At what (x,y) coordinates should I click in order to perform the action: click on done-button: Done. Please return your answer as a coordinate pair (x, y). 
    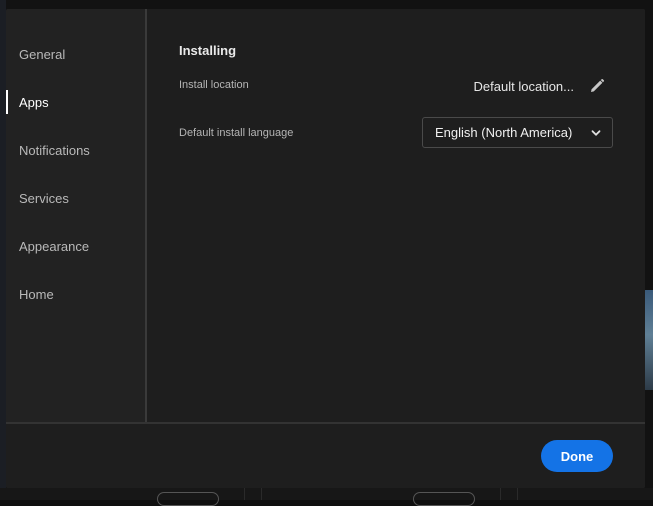
    Looking at the image, I should click on (577, 456).